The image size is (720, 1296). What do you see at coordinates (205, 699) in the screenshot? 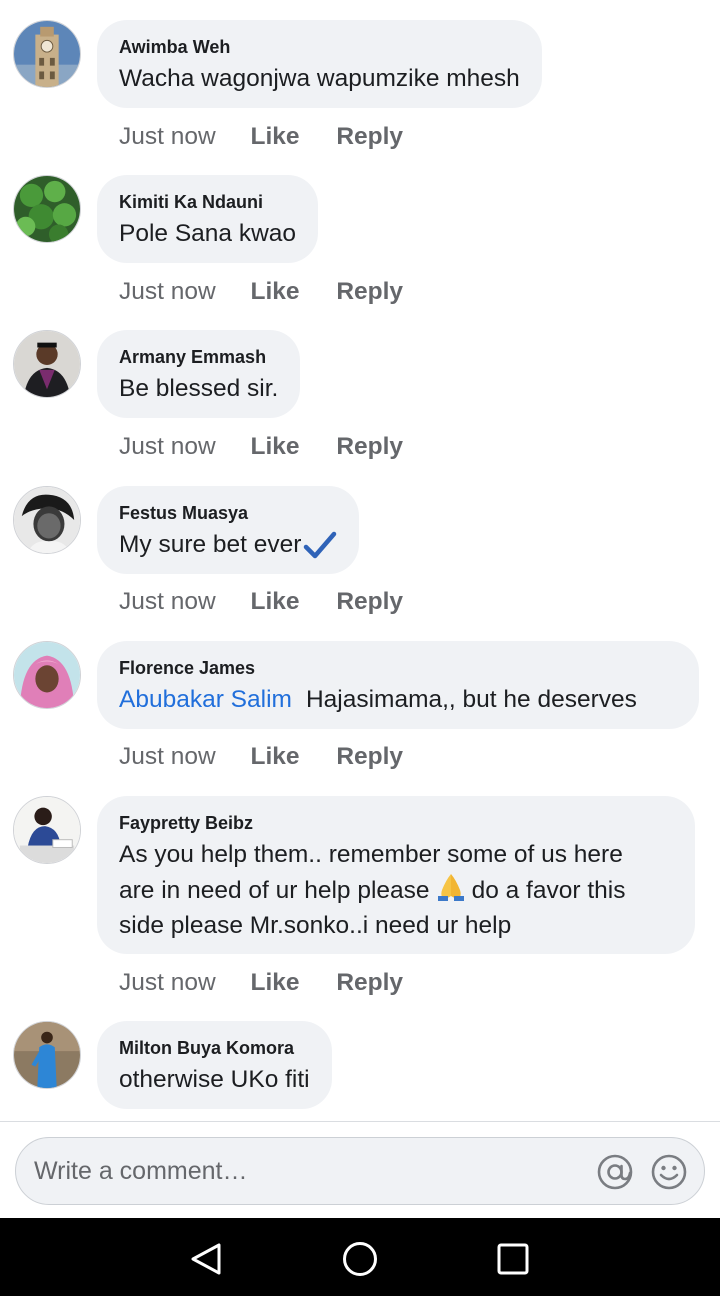
I see `mention-tag: Abubakar Salim` at bounding box center [205, 699].